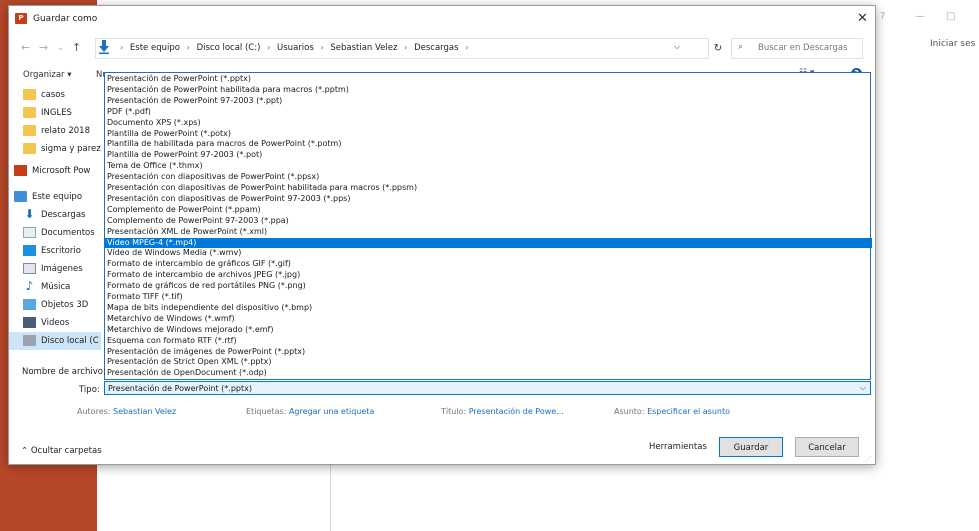 The width and height of the screenshot is (979, 531). I want to click on save-button: Guardar, so click(751, 447).